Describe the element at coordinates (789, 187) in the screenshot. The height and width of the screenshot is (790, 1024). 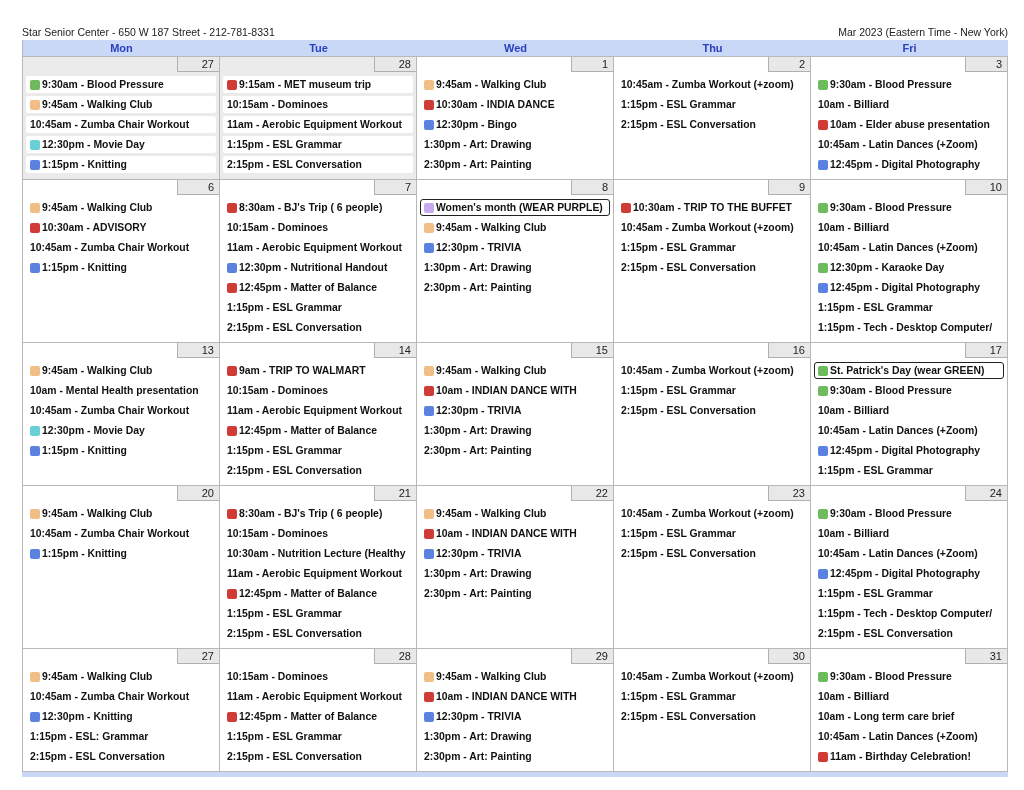
I see `date-number: 9` at that location.